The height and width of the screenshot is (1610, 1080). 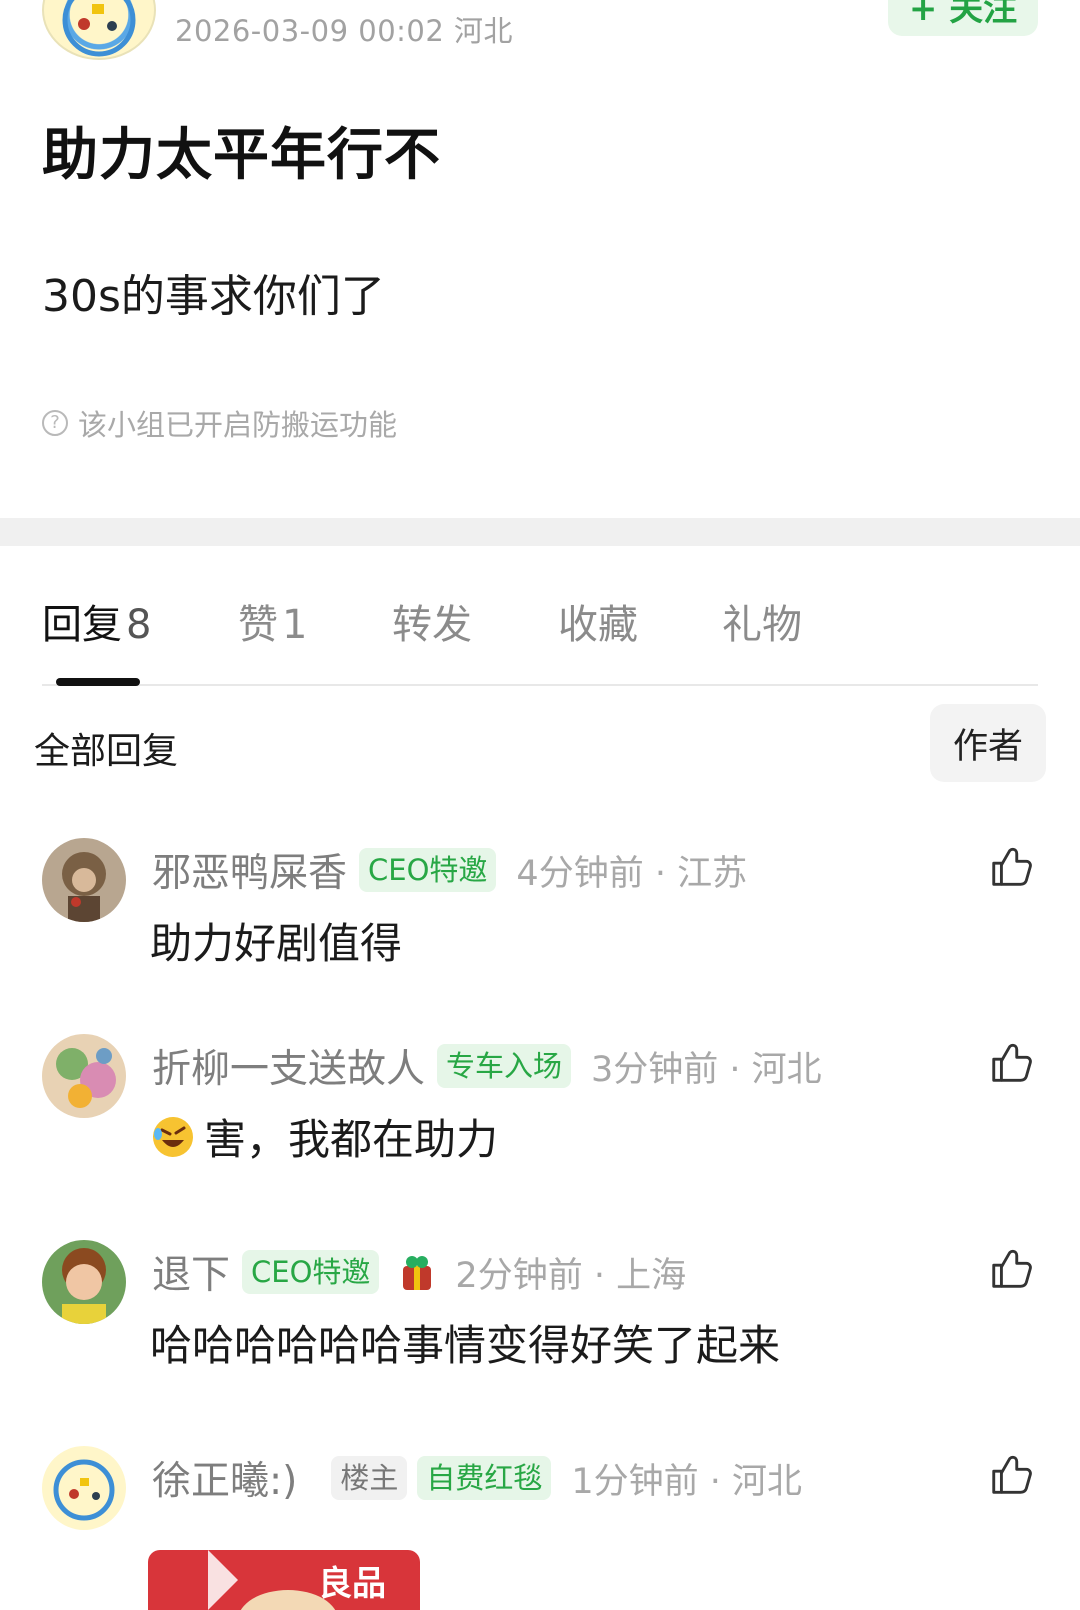 I want to click on rofl-emoji-icon, so click(x=173, y=1136).